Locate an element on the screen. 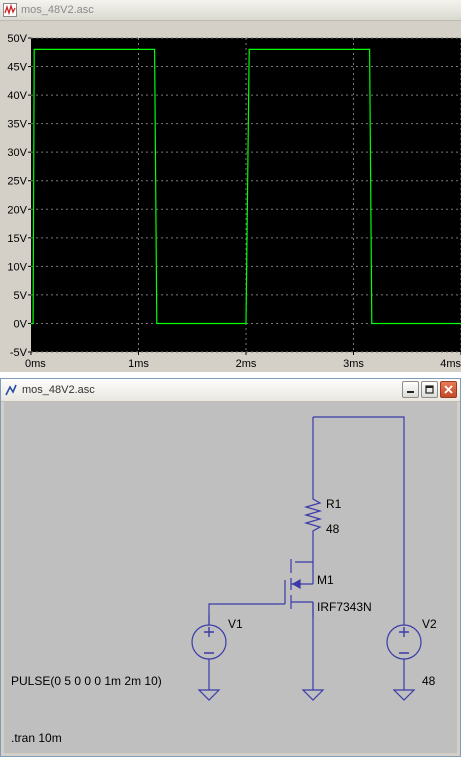 Image resolution: width=461 pixels, height=757 pixels. close-button is located at coordinates (448, 389).